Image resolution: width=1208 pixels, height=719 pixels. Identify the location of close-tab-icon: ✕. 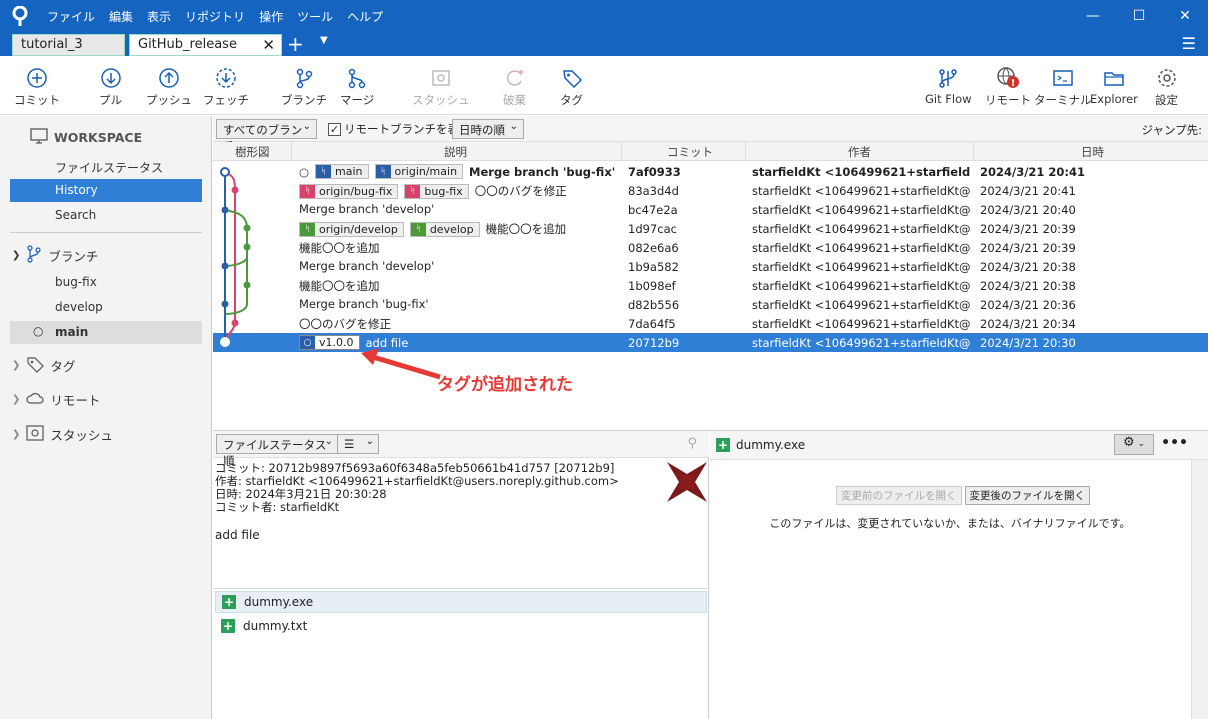
(268, 45).